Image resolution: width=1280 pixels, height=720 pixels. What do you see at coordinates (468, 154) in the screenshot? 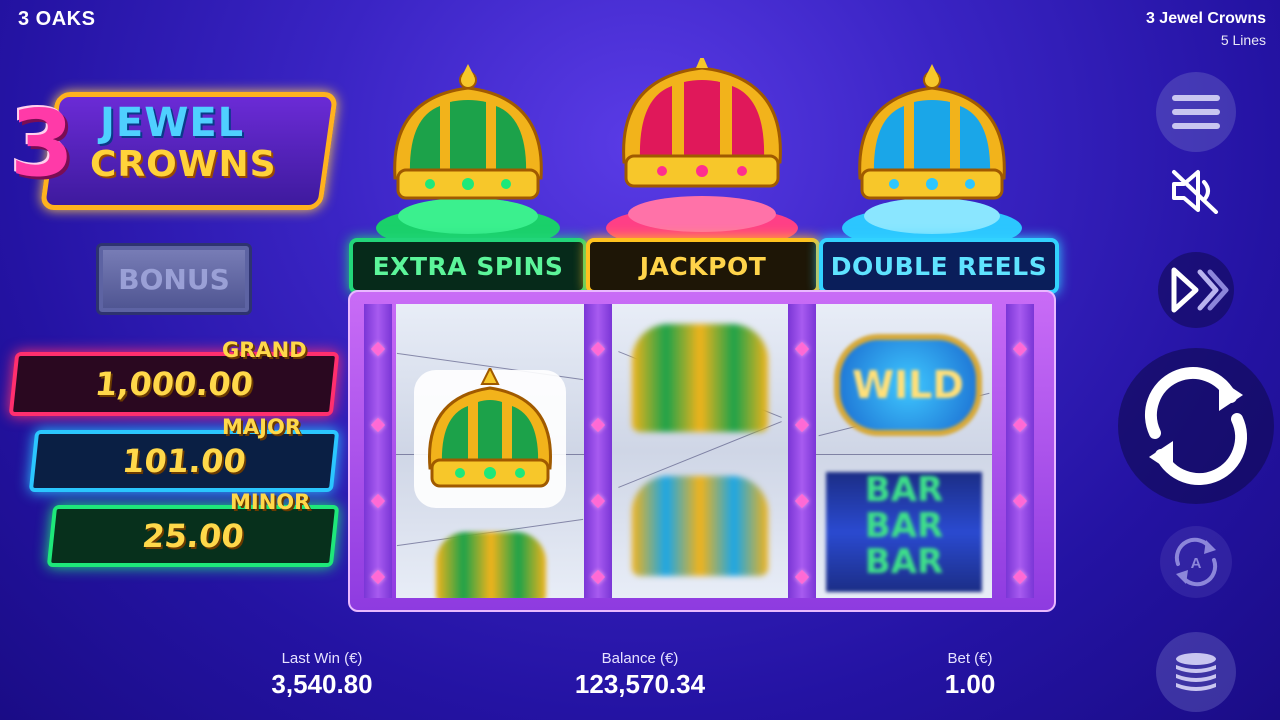
I see `green-crown-icon` at bounding box center [468, 154].